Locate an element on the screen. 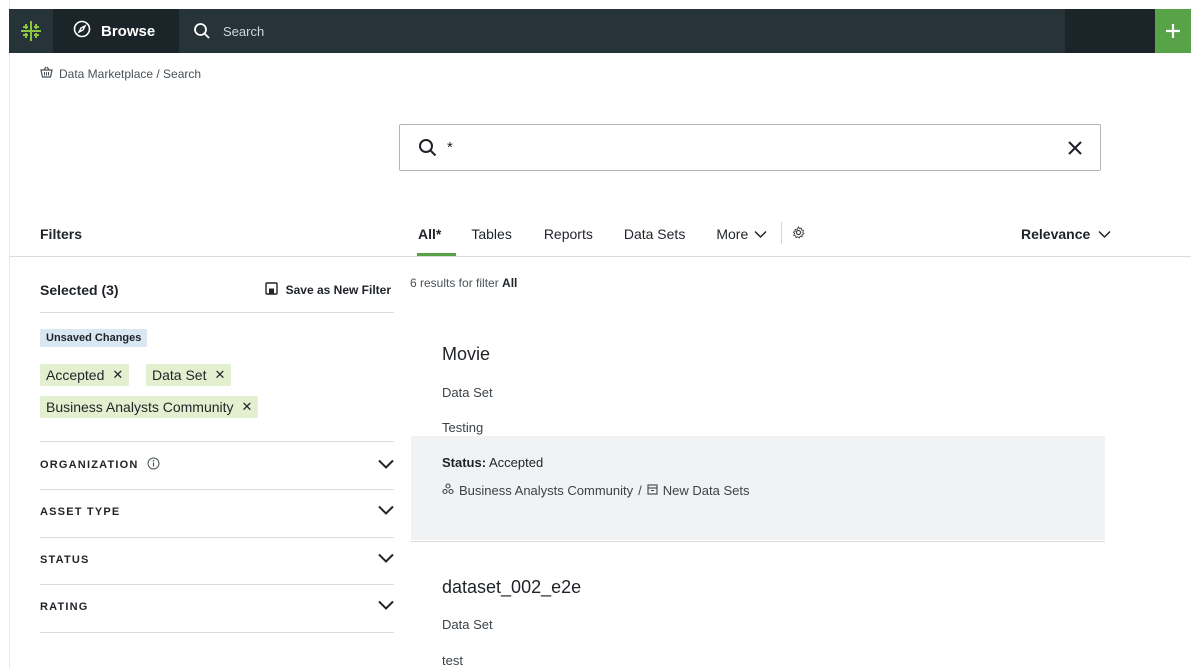  chip-label: Business Analysts Community is located at coordinates (140, 407).